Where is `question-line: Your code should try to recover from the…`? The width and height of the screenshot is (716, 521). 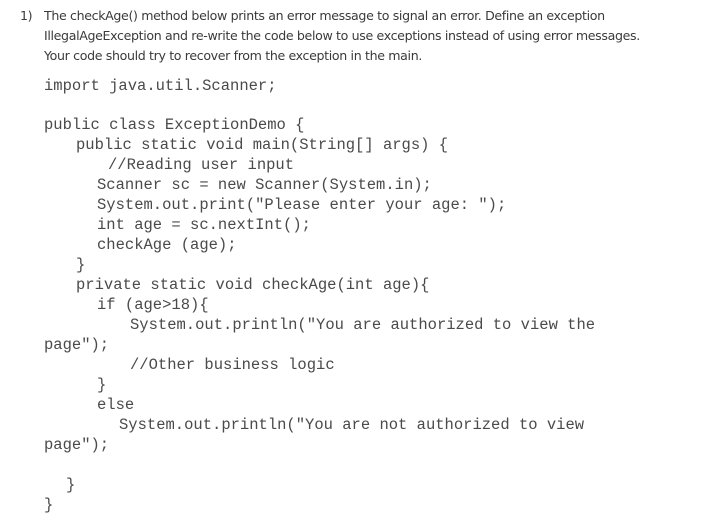 question-line: Your code should try to recover from the… is located at coordinates (233, 55).